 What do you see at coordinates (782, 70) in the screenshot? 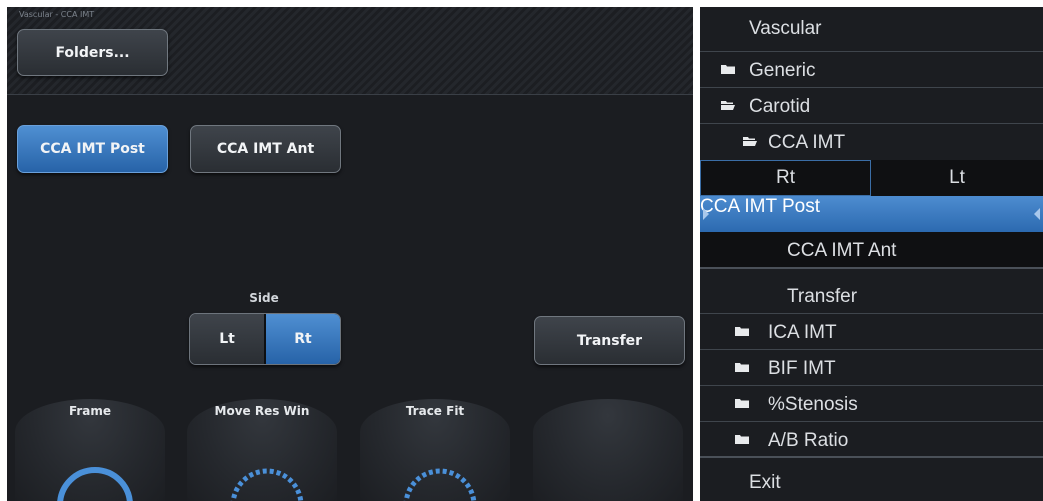
I see `menu-item-label: Generic` at bounding box center [782, 70].